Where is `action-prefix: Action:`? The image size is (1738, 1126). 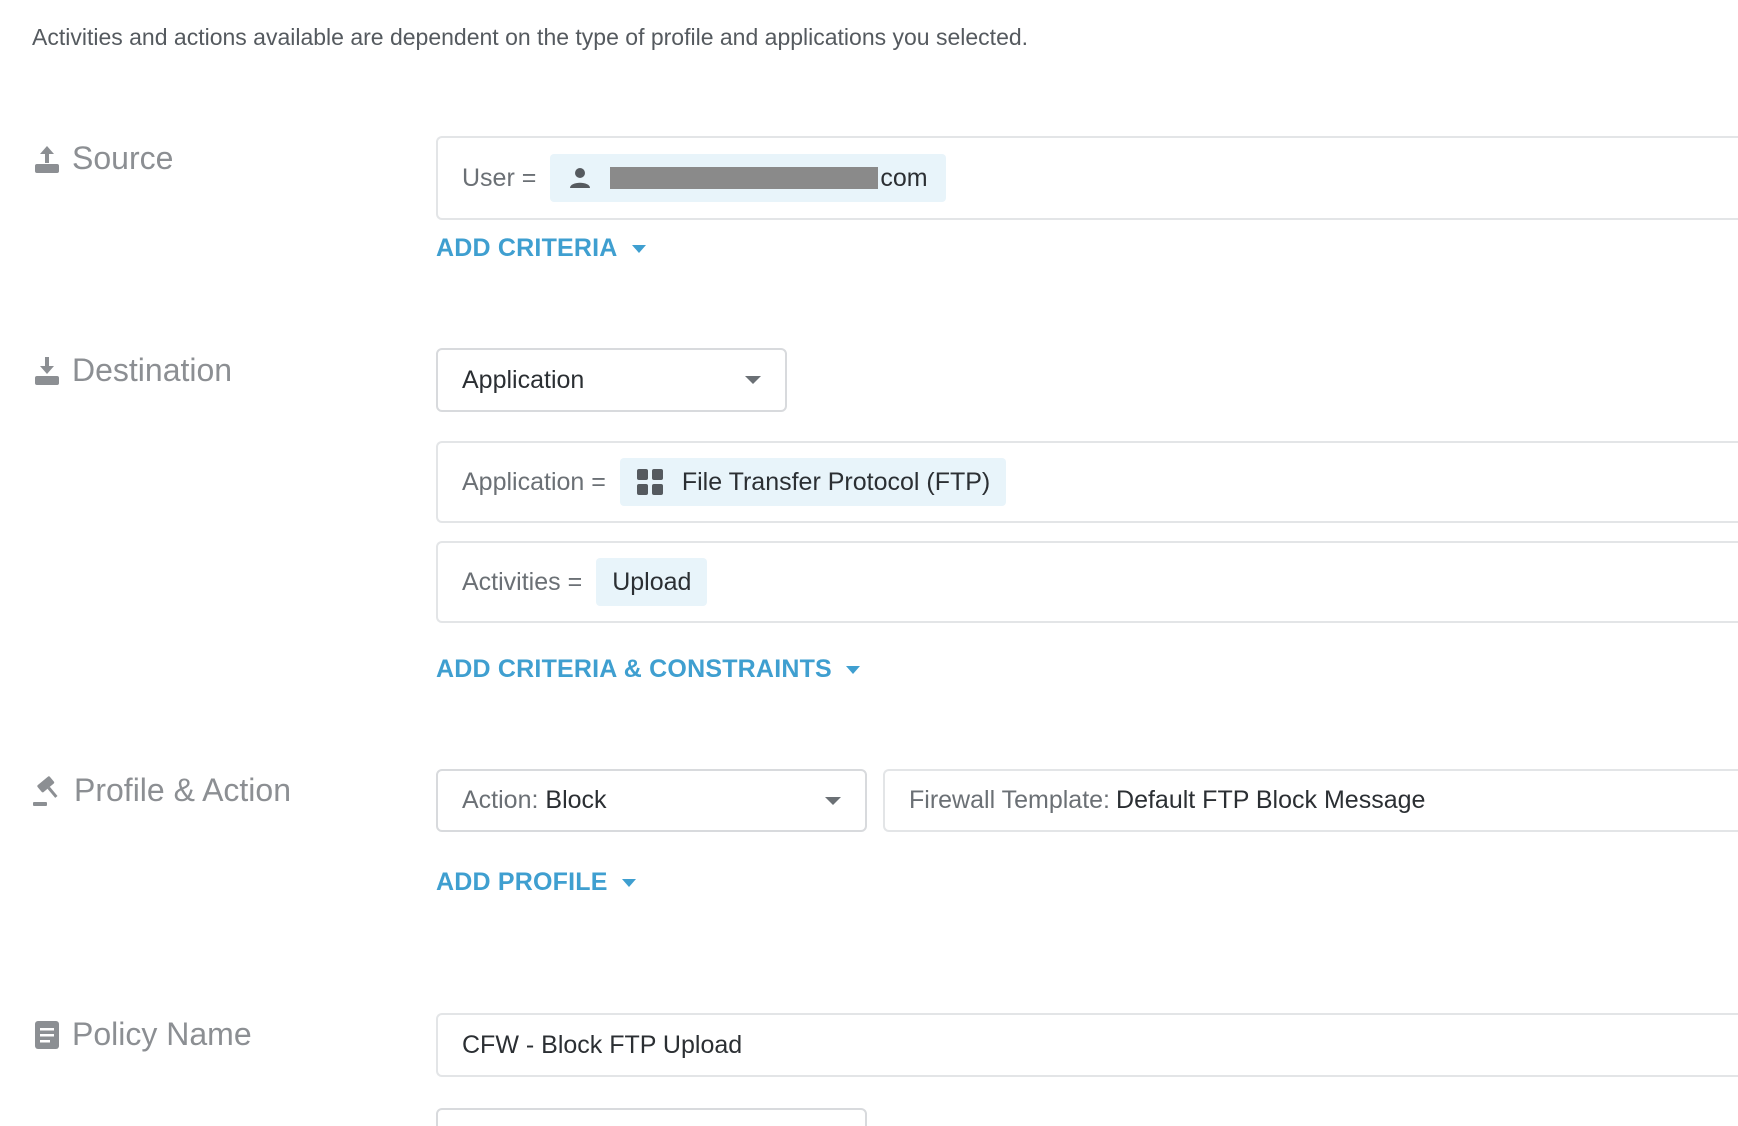
action-prefix: Action: is located at coordinates (500, 800).